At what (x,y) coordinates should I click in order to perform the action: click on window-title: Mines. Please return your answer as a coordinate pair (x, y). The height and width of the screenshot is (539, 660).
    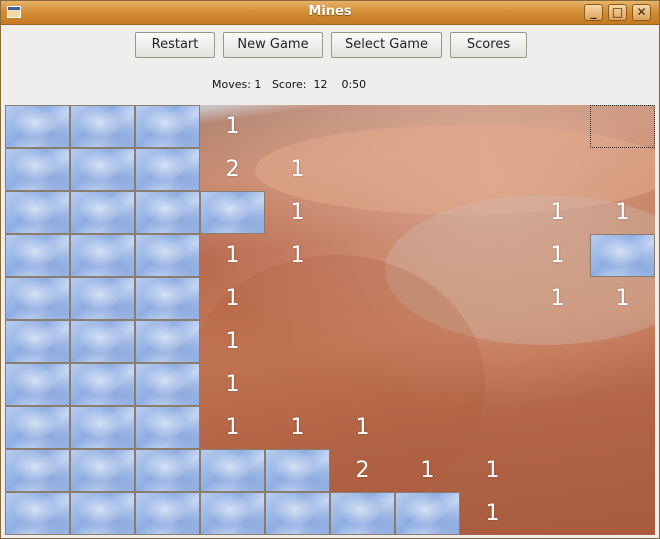
    Looking at the image, I should click on (330, 11).